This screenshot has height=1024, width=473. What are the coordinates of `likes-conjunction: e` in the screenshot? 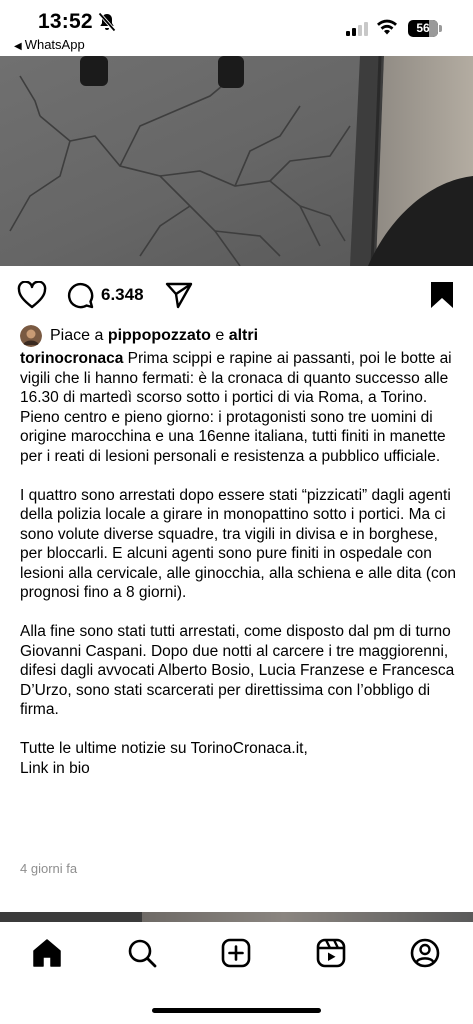 It's located at (219, 335).